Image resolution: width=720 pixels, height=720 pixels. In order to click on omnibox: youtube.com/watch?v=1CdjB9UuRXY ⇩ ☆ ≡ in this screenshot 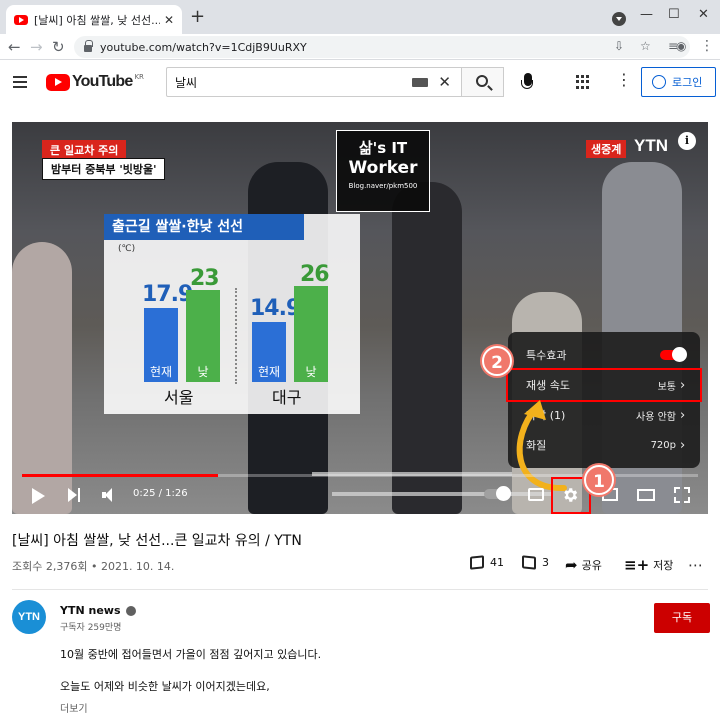, I will do `click(382, 47)`.